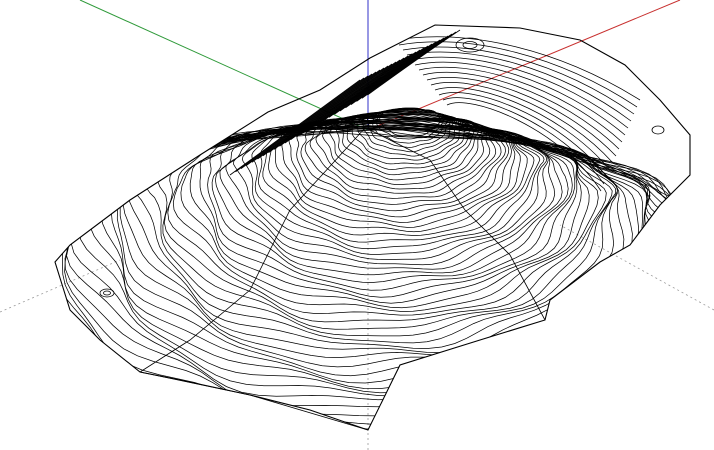 The height and width of the screenshot is (450, 714). Describe the element at coordinates (60, 286) in the screenshot. I see `axis-neg-x` at that location.